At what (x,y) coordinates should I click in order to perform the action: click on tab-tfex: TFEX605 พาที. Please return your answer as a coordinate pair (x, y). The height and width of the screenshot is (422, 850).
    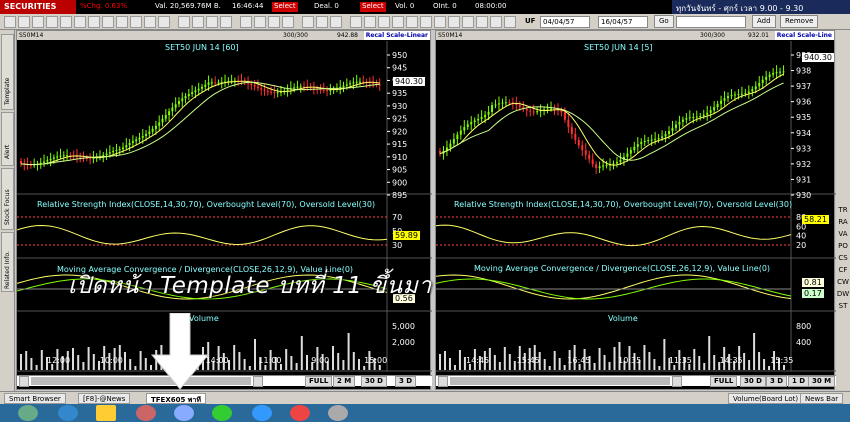
    Looking at the image, I should click on (176, 398).